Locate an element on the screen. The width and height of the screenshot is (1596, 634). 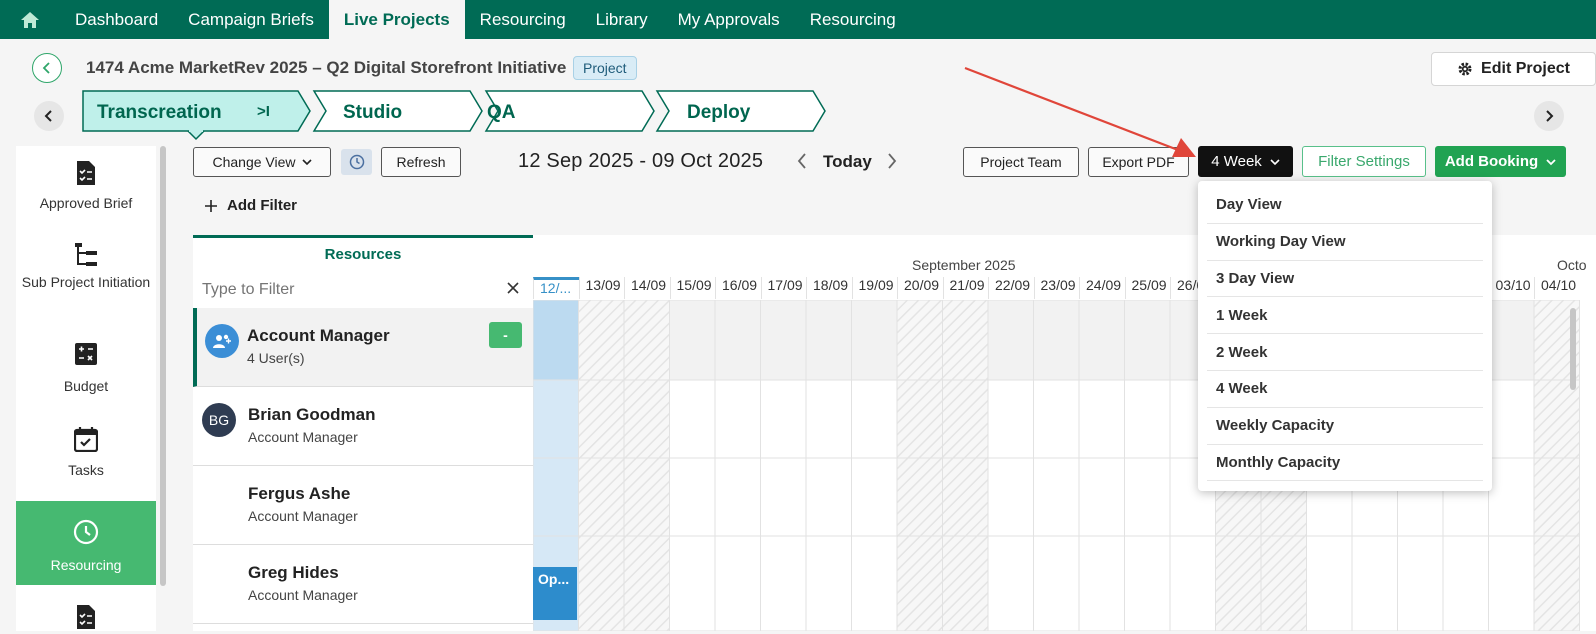
history-button is located at coordinates (356, 162).